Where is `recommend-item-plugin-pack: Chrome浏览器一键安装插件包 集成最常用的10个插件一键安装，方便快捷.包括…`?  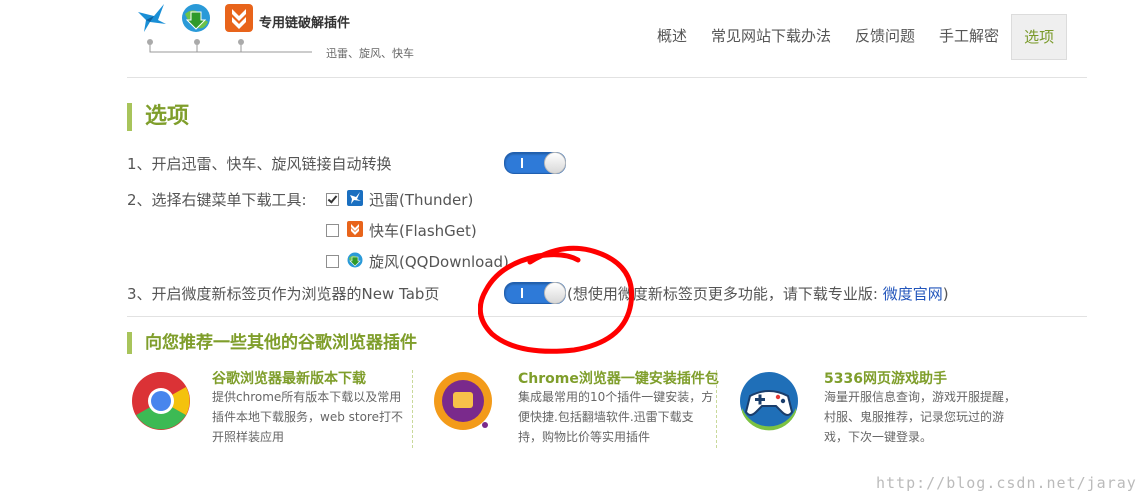 recommend-item-plugin-pack: Chrome浏览器一键安装插件包 集成最常用的10个插件一键安装，方便快捷.包括… is located at coordinates (575, 409).